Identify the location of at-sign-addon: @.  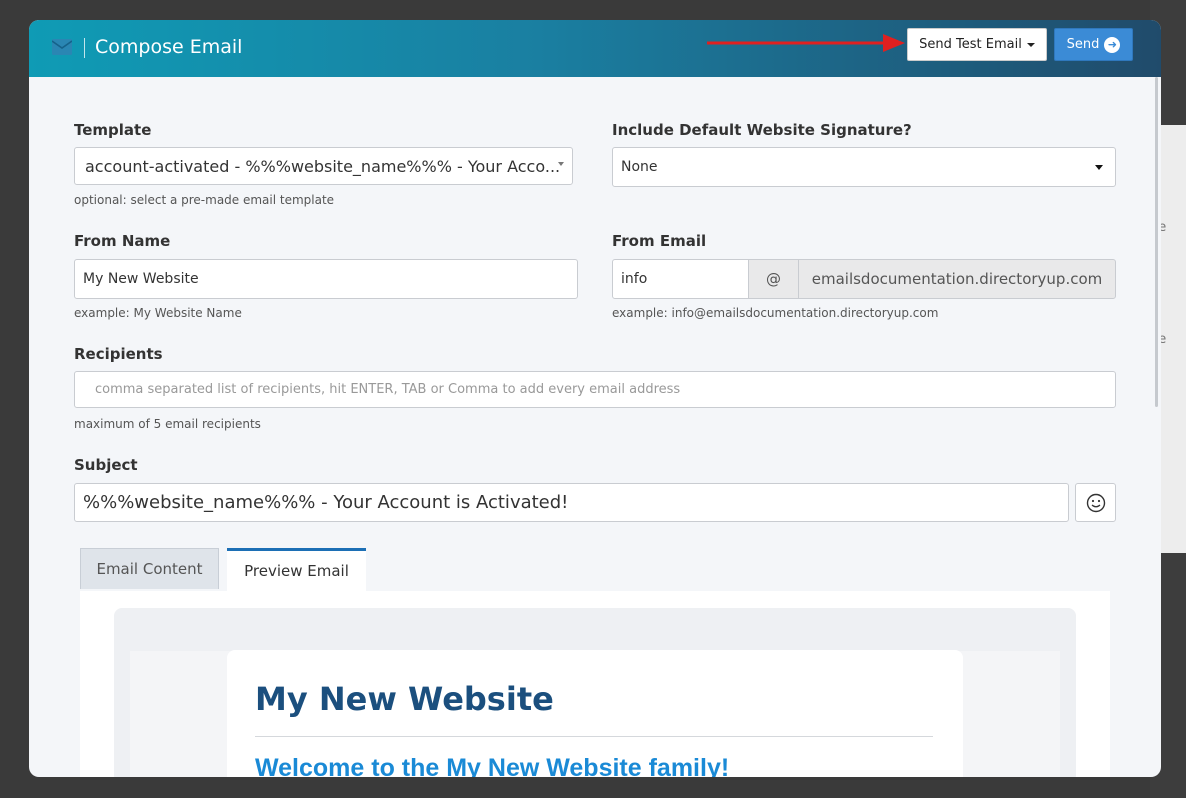
(773, 279).